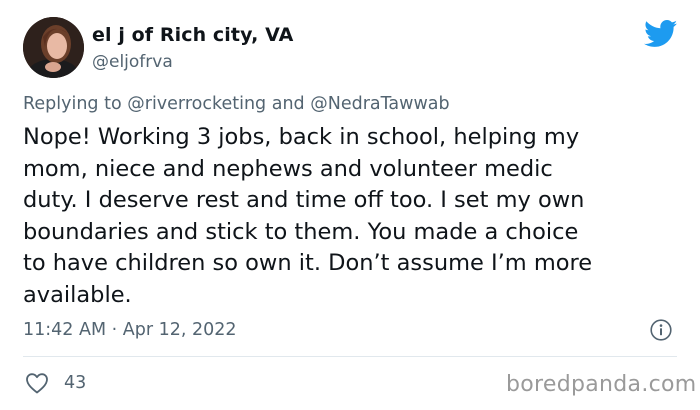 This screenshot has width=700, height=410. Describe the element at coordinates (379, 104) in the screenshot. I see `reply-mention-2: @NedraTawwab` at that location.